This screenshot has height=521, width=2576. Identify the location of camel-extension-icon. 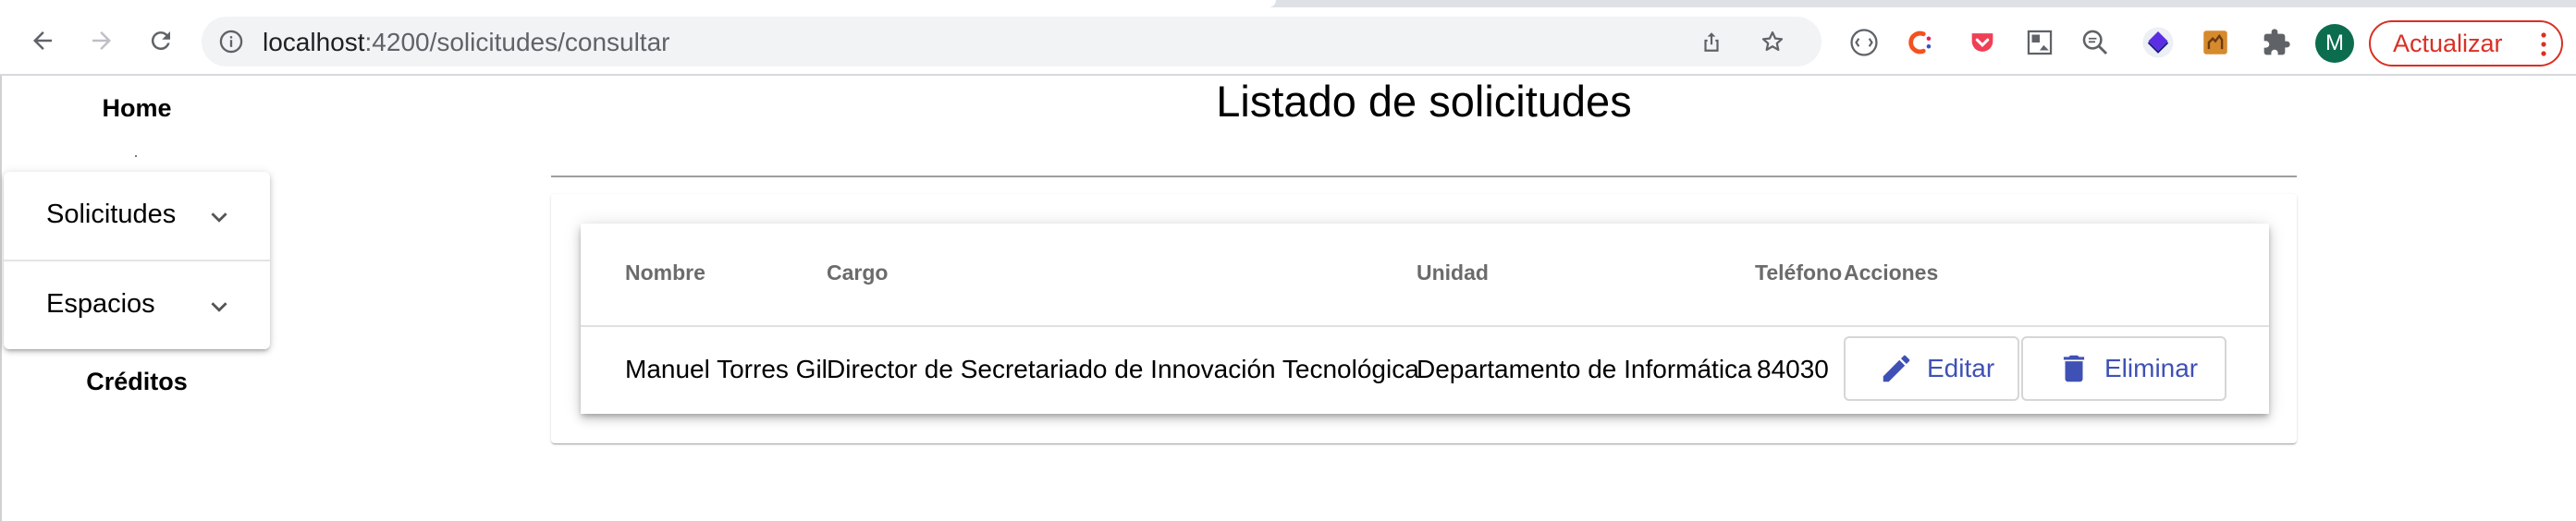
(2215, 42).